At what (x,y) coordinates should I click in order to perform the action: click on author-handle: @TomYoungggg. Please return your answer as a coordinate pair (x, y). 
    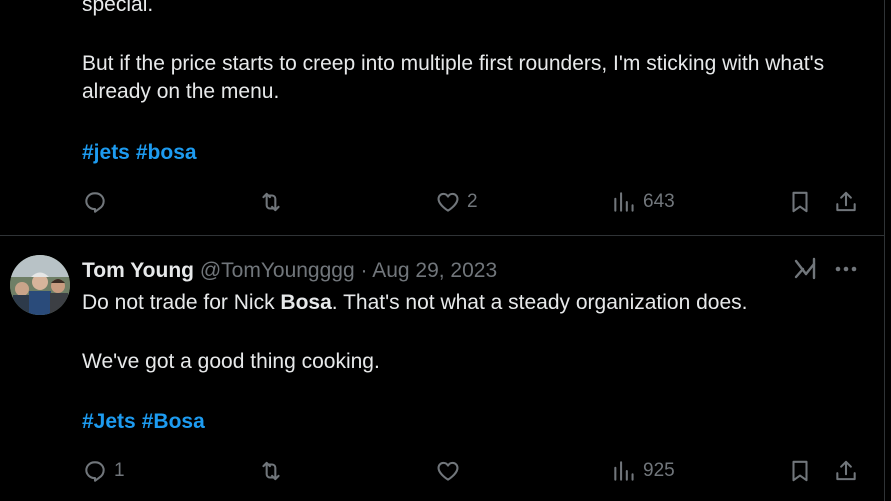
    Looking at the image, I should click on (277, 270).